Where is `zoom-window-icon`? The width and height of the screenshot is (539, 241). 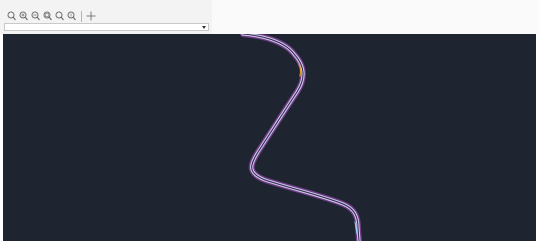
zoom-window-icon is located at coordinates (11, 16).